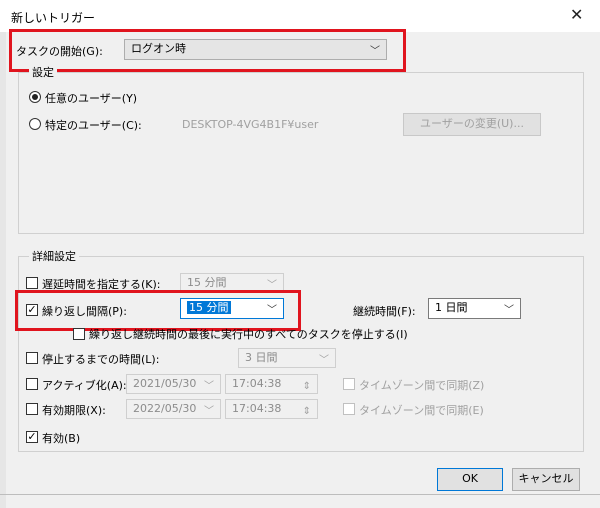 The width and height of the screenshot is (600, 508). Describe the element at coordinates (474, 308) in the screenshot. I see `duration-select: 1 日間 ﹀` at that location.